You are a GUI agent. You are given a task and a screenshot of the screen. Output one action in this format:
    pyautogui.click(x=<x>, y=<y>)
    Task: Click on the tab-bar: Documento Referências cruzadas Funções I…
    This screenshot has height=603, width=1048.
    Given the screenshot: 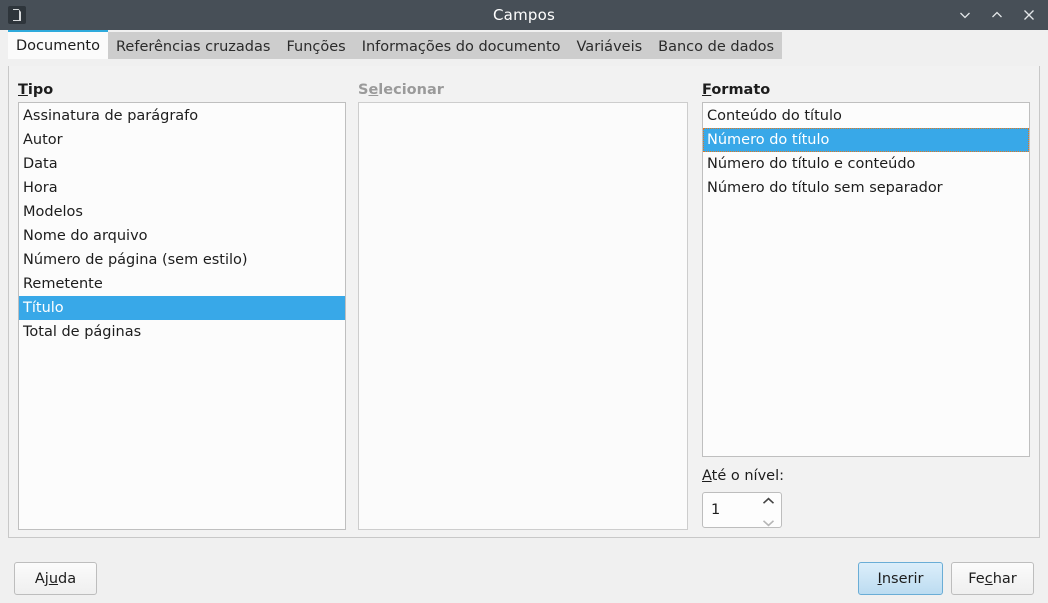 What is the action you would take?
    pyautogui.click(x=524, y=44)
    